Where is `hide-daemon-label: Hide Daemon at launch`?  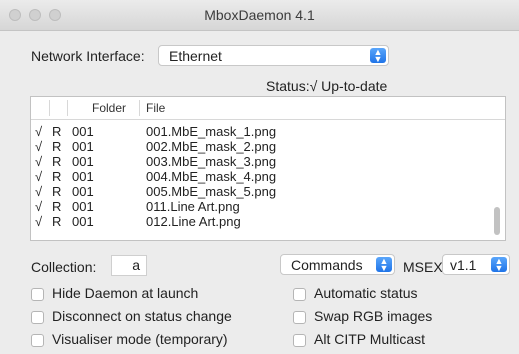 hide-daemon-label: Hide Daemon at launch is located at coordinates (125, 293).